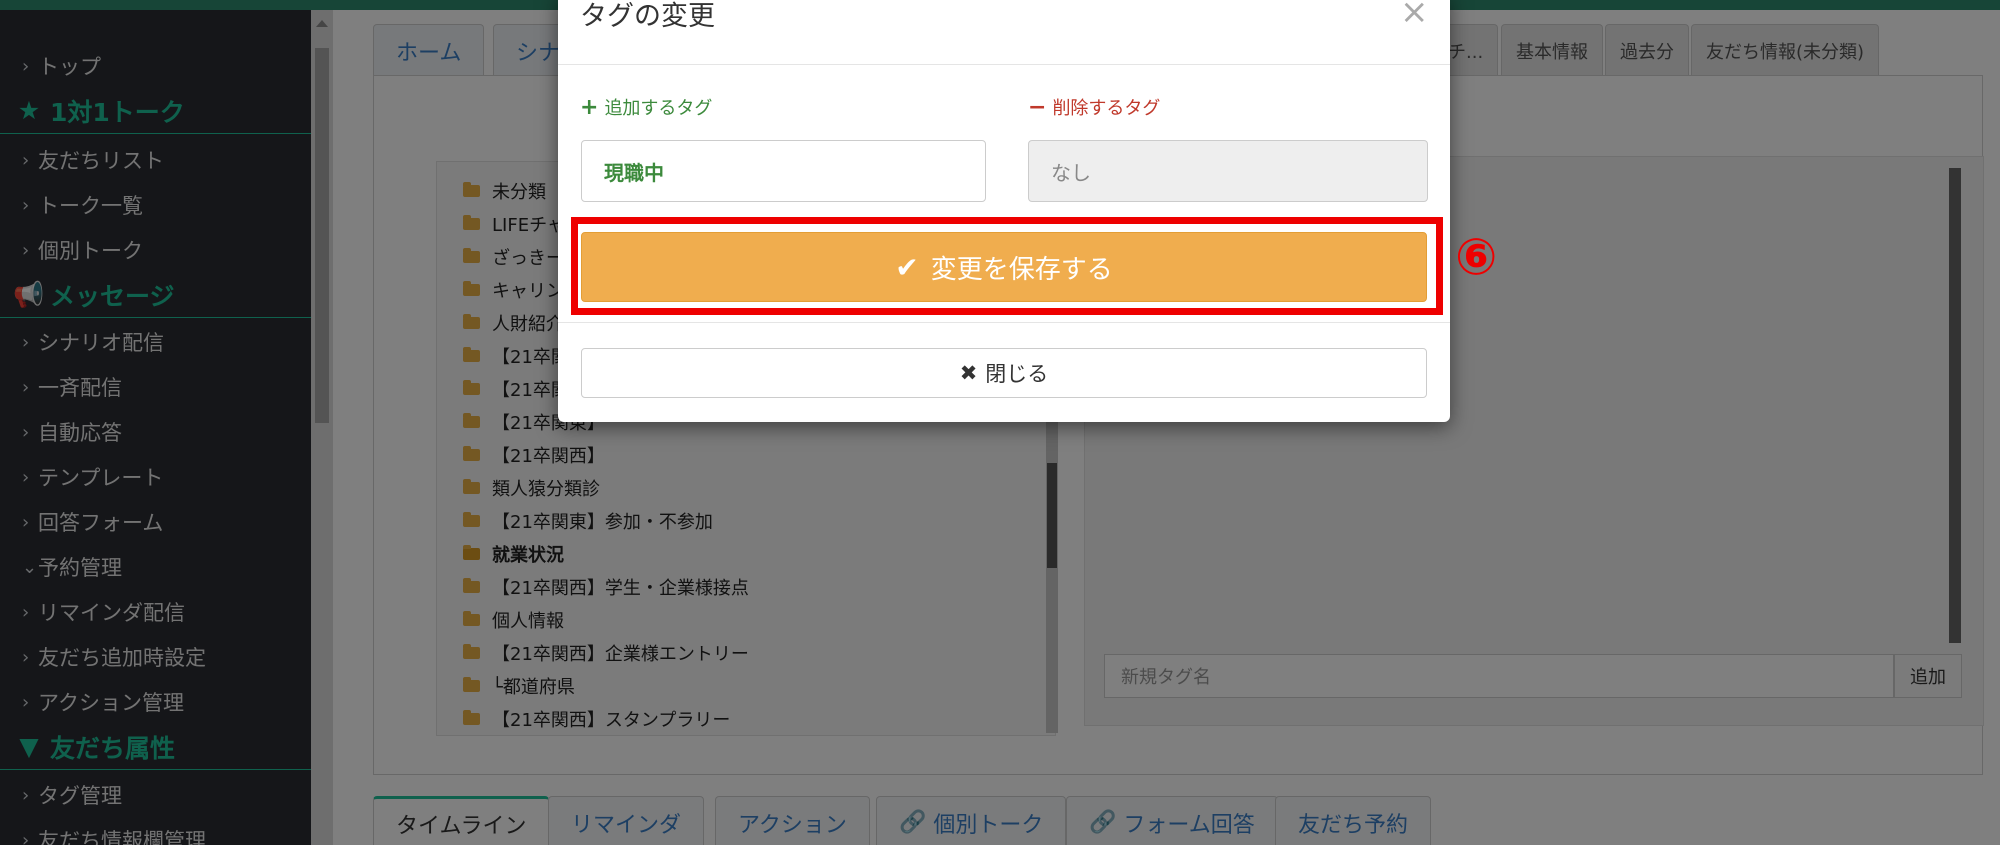 The image size is (2000, 845). What do you see at coordinates (647, 16) in the screenshot?
I see `modal-title: タグの変更` at bounding box center [647, 16].